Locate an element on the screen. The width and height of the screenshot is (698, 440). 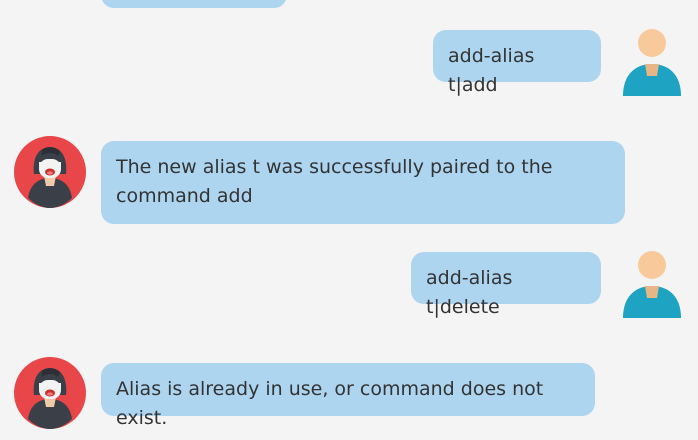
user-message-bubble: add-alias t|delete is located at coordinates (506, 285).